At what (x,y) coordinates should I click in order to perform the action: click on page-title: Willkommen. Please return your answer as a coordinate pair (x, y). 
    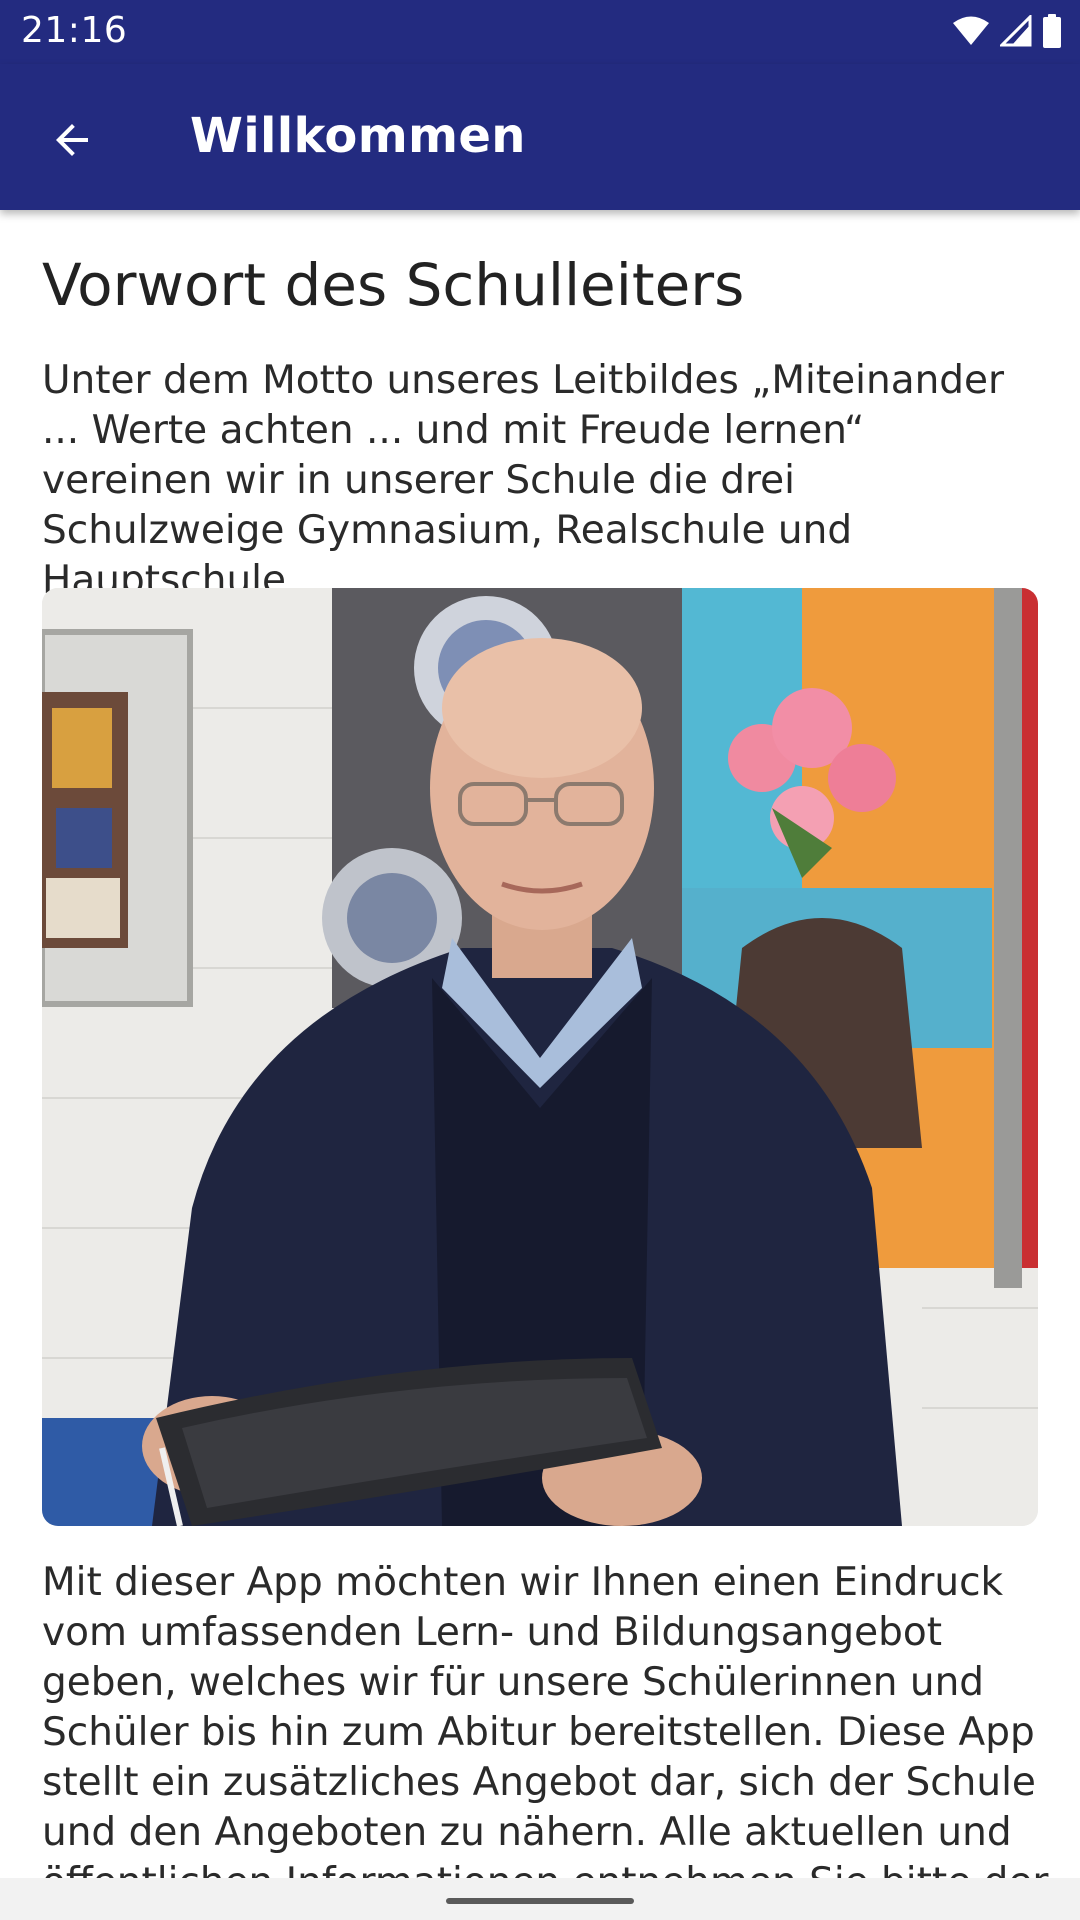
    Looking at the image, I should click on (358, 136).